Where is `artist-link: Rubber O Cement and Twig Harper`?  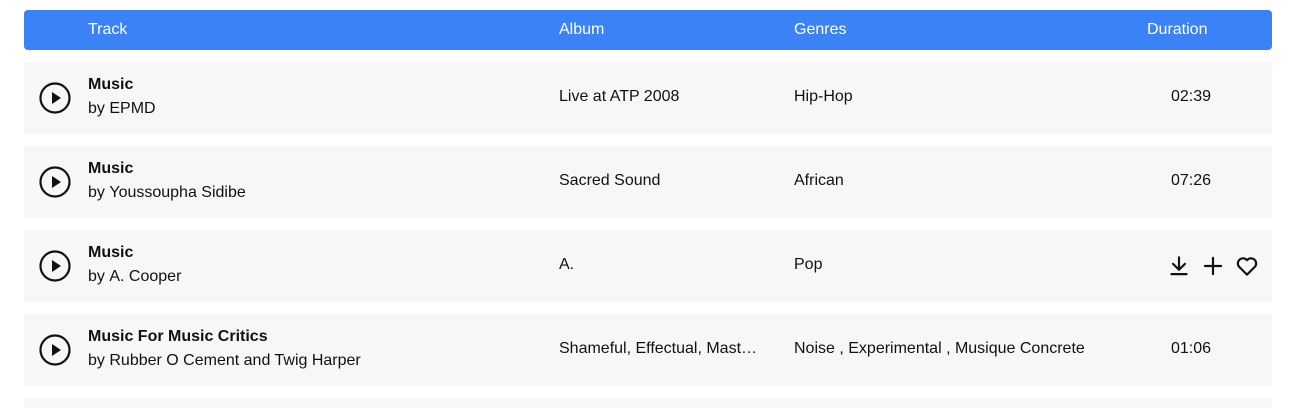
artist-link: Rubber O Cement and Twig Harper is located at coordinates (234, 360).